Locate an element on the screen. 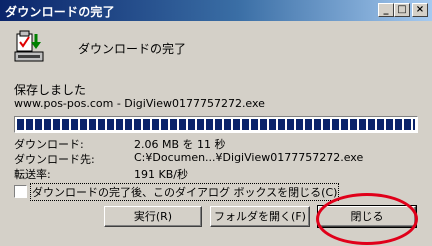 The height and width of the screenshot is (246, 432). destination-value: C:¥Documen...¥DigiView0177757272.exe is located at coordinates (249, 157).